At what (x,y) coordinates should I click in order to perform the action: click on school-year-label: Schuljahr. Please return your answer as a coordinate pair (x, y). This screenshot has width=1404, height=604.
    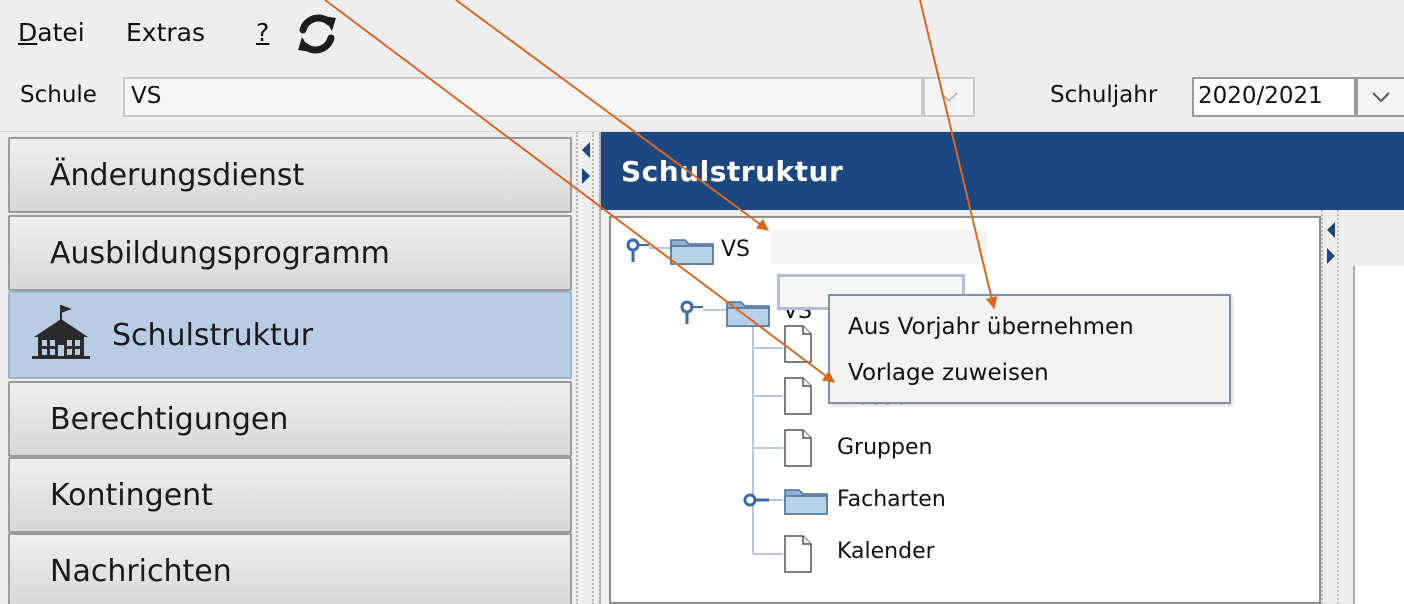
    Looking at the image, I should click on (1104, 95).